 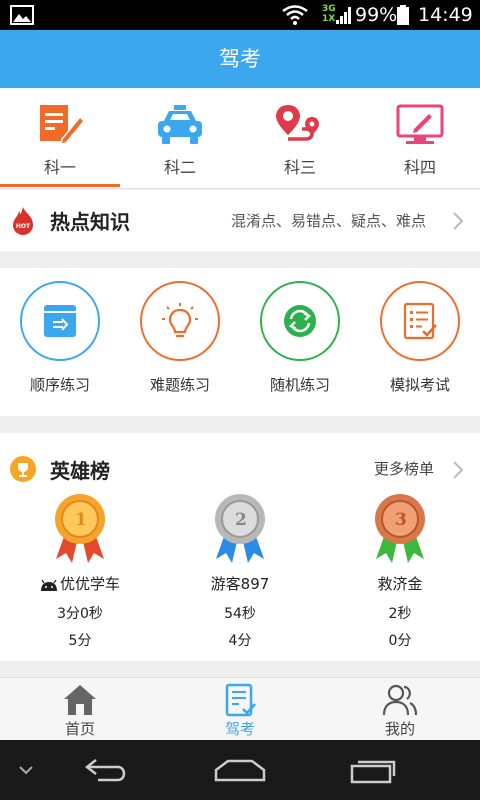 What do you see at coordinates (79, 729) in the screenshot?
I see `nav-label: 首页` at bounding box center [79, 729].